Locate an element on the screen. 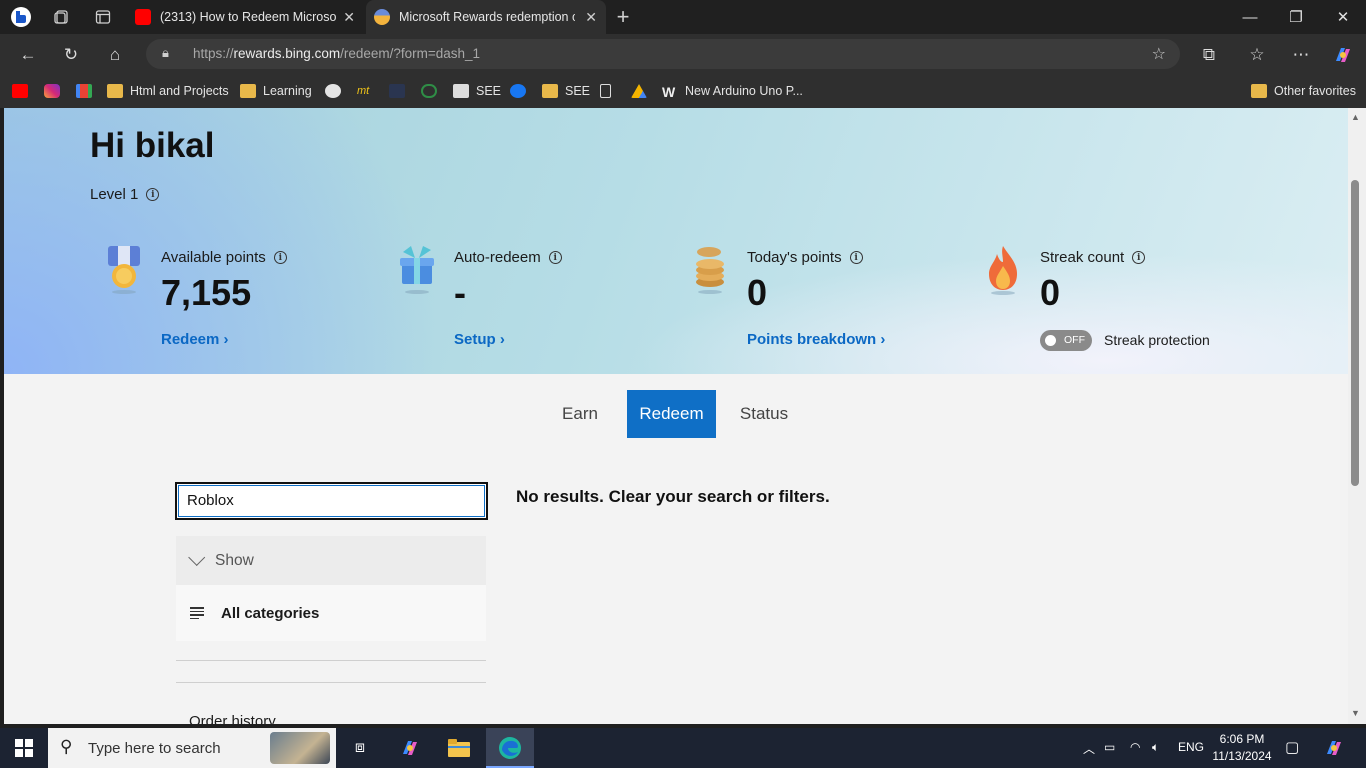 This screenshot has height=768, width=1366. all-categories-filter: All categories is located at coordinates (331, 613).